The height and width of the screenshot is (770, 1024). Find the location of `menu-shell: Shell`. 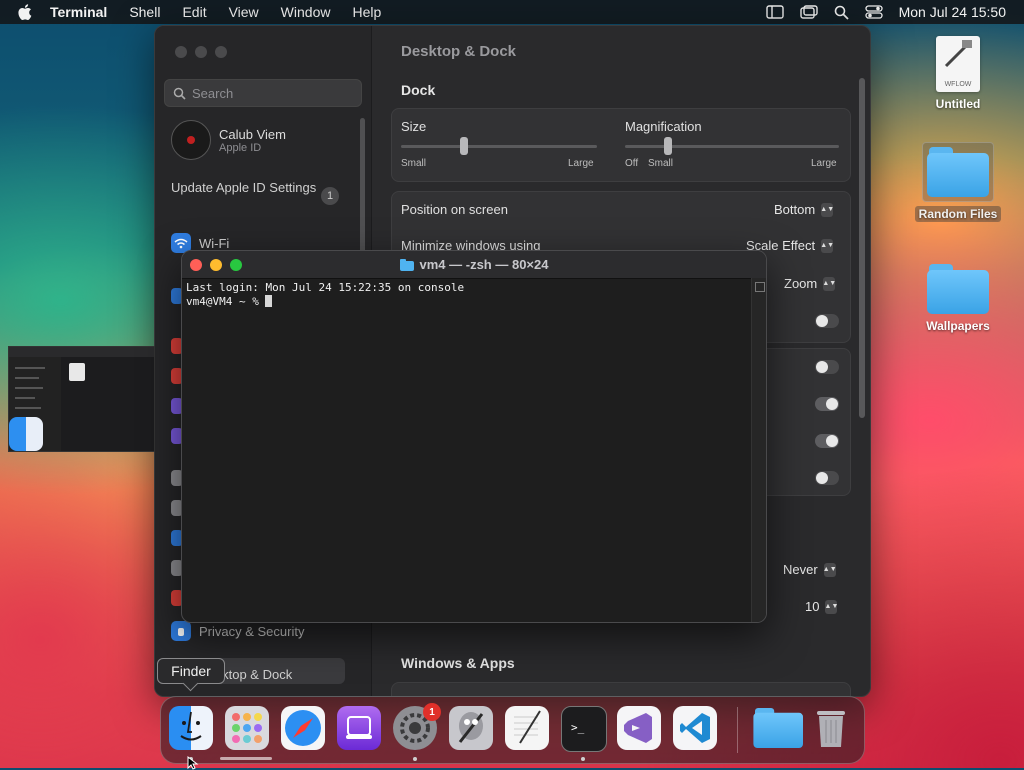

menu-shell: Shell is located at coordinates (144, 12).